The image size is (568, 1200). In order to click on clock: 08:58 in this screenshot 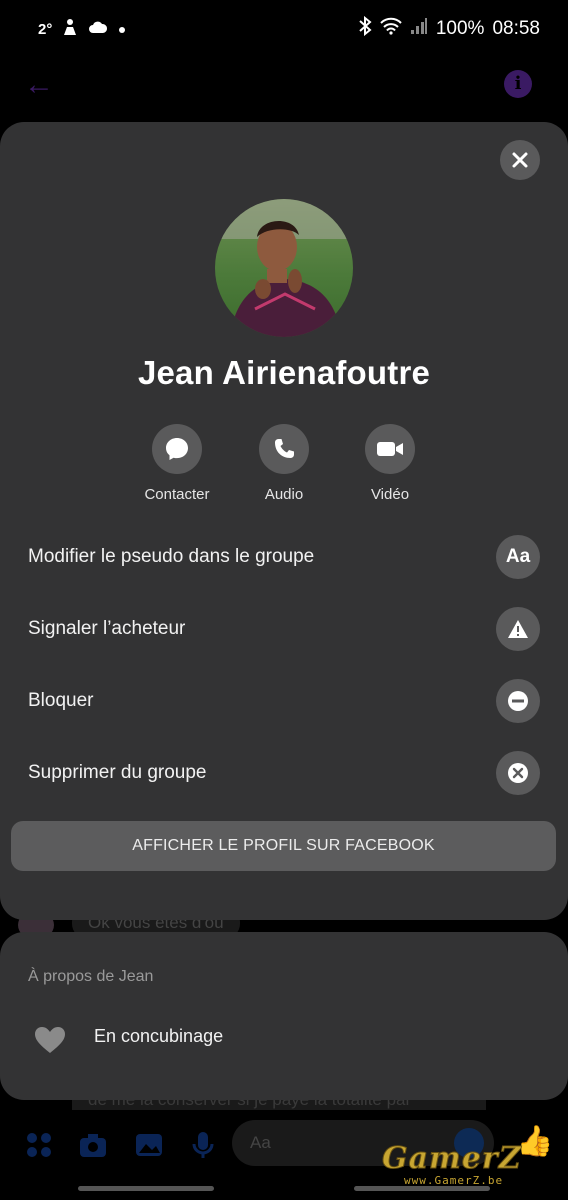, I will do `click(516, 28)`.